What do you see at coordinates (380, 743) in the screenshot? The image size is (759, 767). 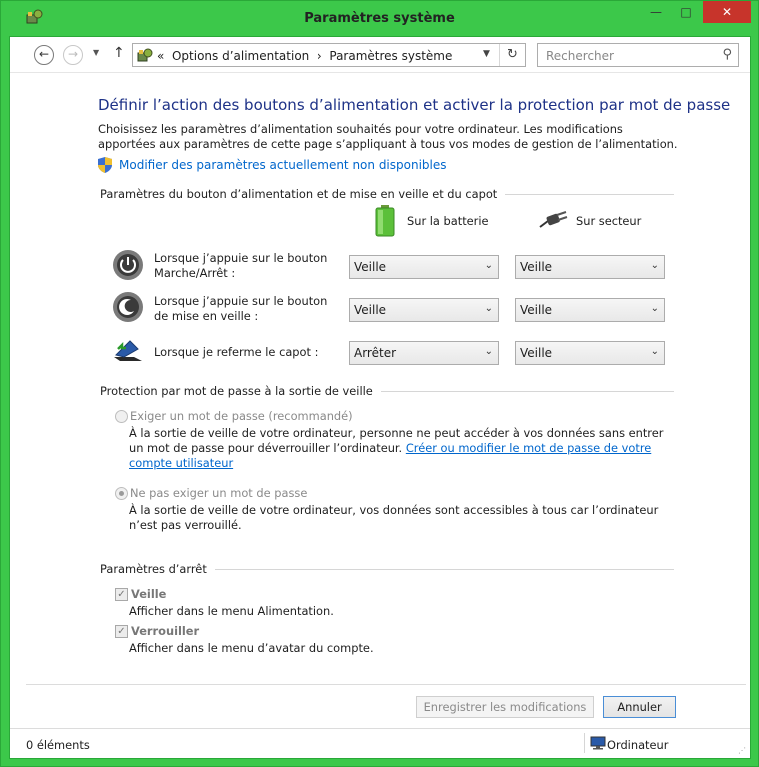 I see `status-bar: 0 éléments Ordinateur ⋰` at bounding box center [380, 743].